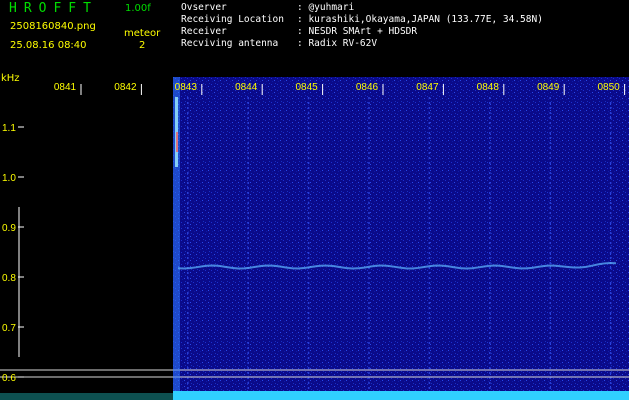 The height and width of the screenshot is (400, 629). What do you see at coordinates (367, 87) in the screenshot?
I see `x-tick-label: 0846` at bounding box center [367, 87].